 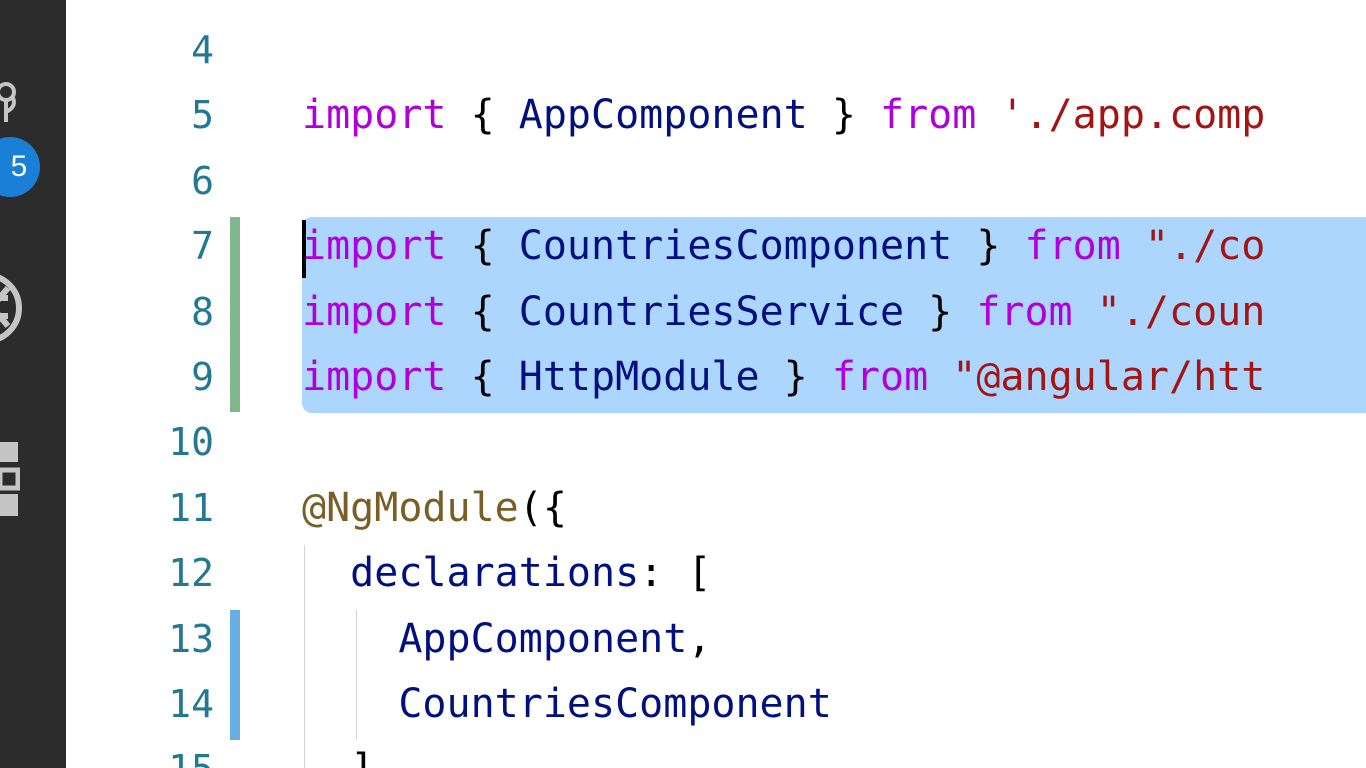 I want to click on line-code: AppComponent,, so click(x=506, y=639).